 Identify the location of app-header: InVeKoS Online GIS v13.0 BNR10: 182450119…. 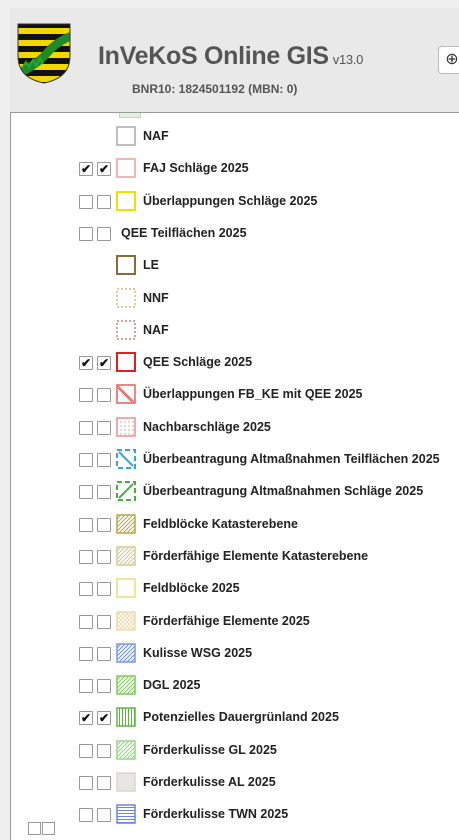
(234, 60).